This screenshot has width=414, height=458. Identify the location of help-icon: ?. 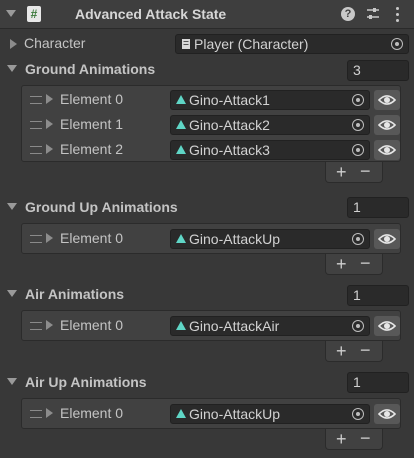
(348, 14).